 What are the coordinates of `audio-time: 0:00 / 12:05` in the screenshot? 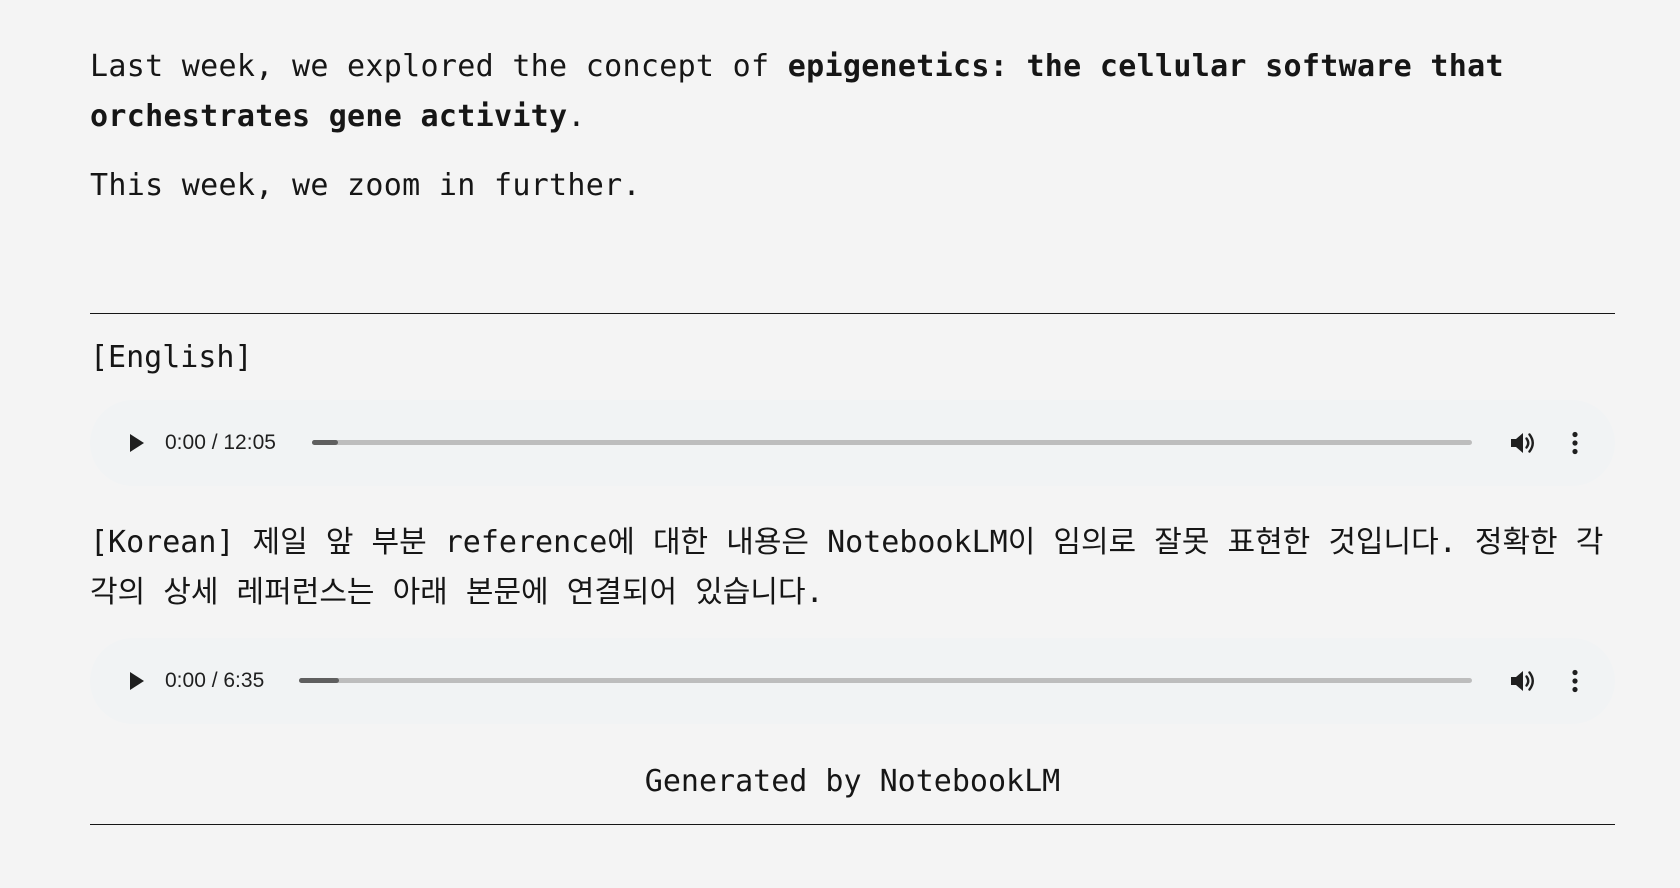 It's located at (220, 442).